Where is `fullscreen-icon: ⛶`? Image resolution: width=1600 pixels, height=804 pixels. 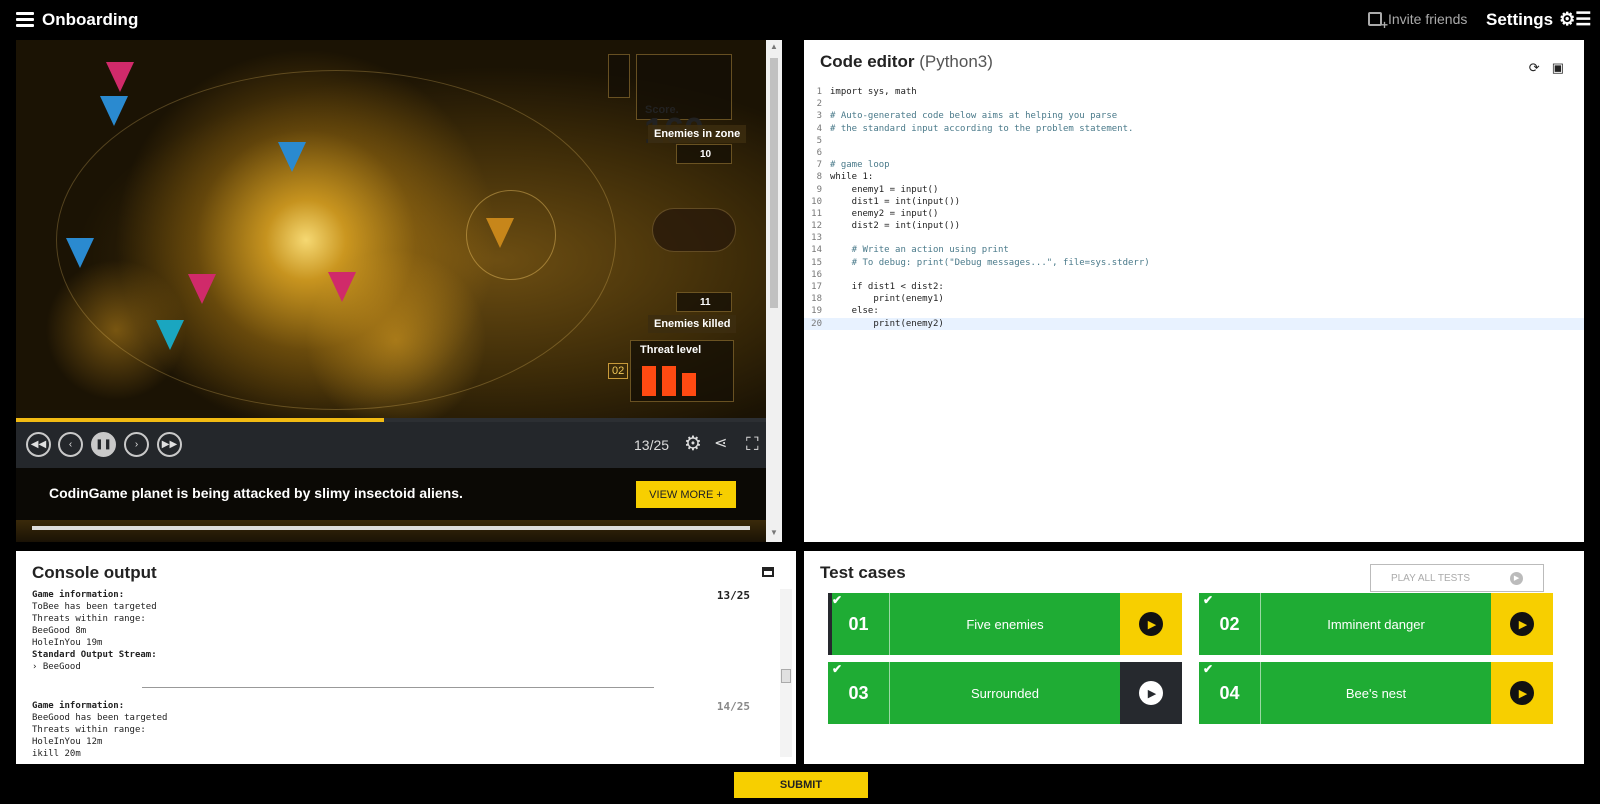
fullscreen-icon: ⛶ is located at coordinates (752, 444).